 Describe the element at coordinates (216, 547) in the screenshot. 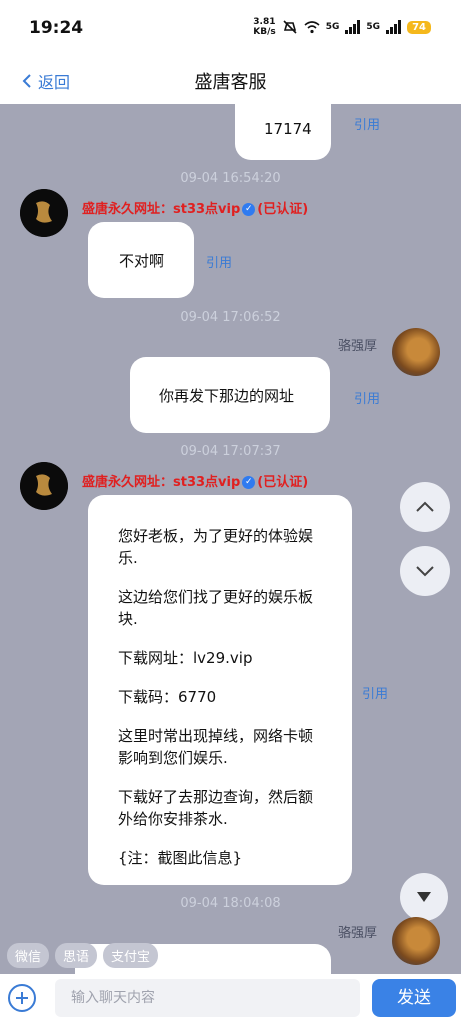

I see `message-line: 您好老板，为了更好的体验娱乐.` at that location.